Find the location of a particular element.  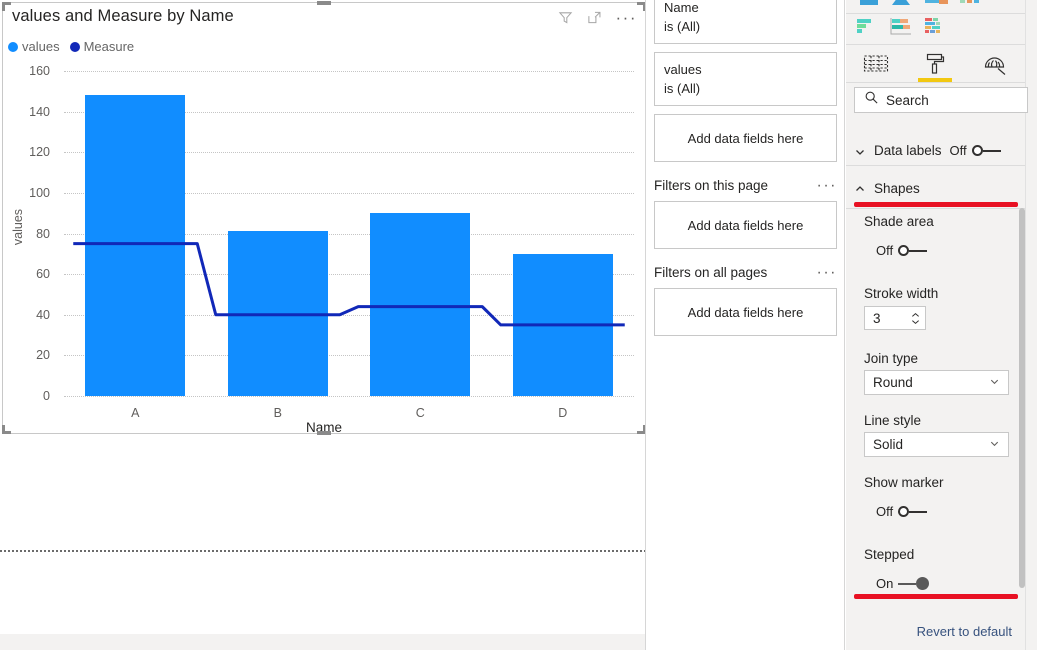

legend-item-values: values is located at coordinates (34, 46).